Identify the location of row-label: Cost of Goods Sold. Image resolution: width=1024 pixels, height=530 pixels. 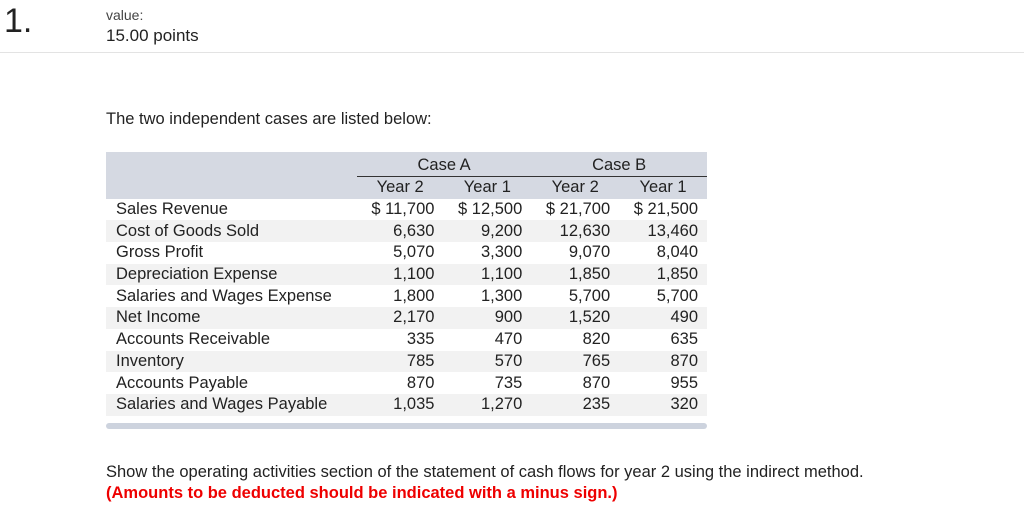
(188, 230).